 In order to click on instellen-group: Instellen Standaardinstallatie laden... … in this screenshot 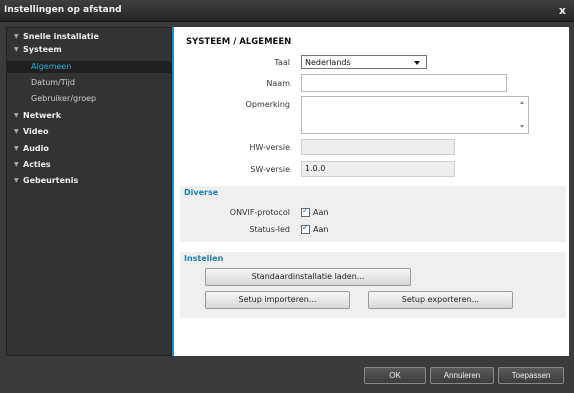, I will do `click(373, 285)`.